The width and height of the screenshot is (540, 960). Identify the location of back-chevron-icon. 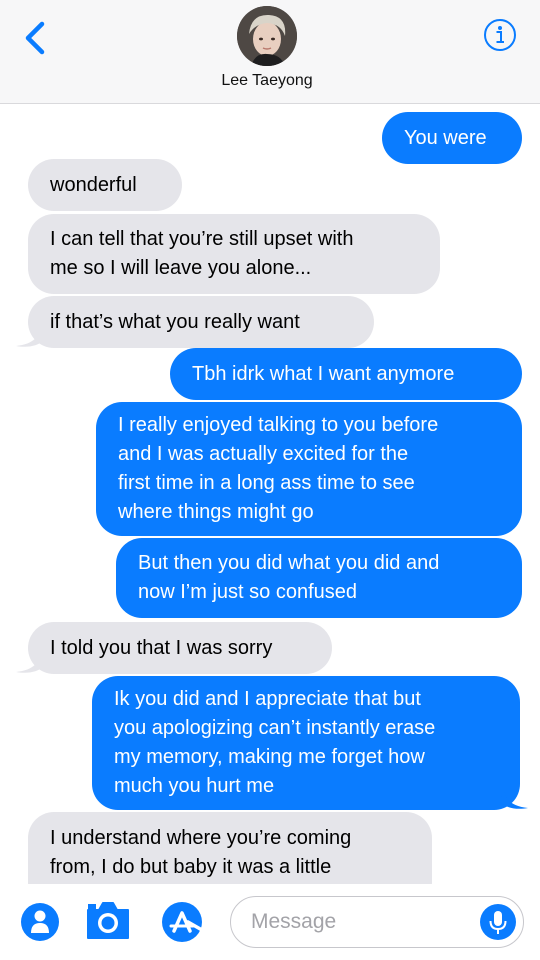
(35, 38).